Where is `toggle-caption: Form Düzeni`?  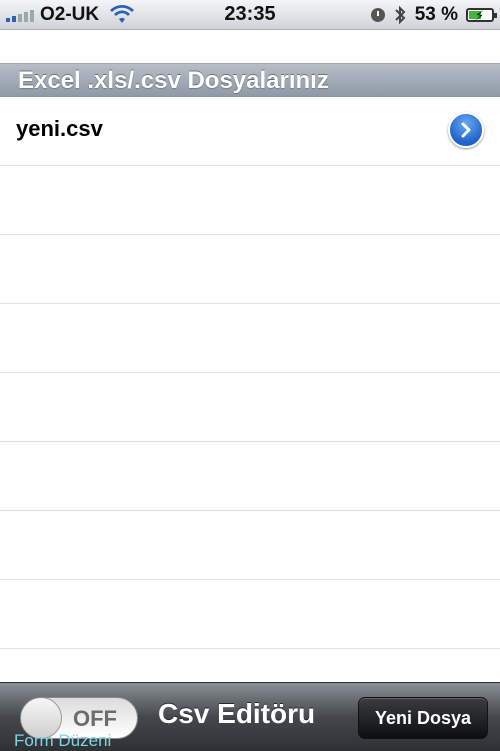 toggle-caption: Form Düzeni is located at coordinates (63, 740).